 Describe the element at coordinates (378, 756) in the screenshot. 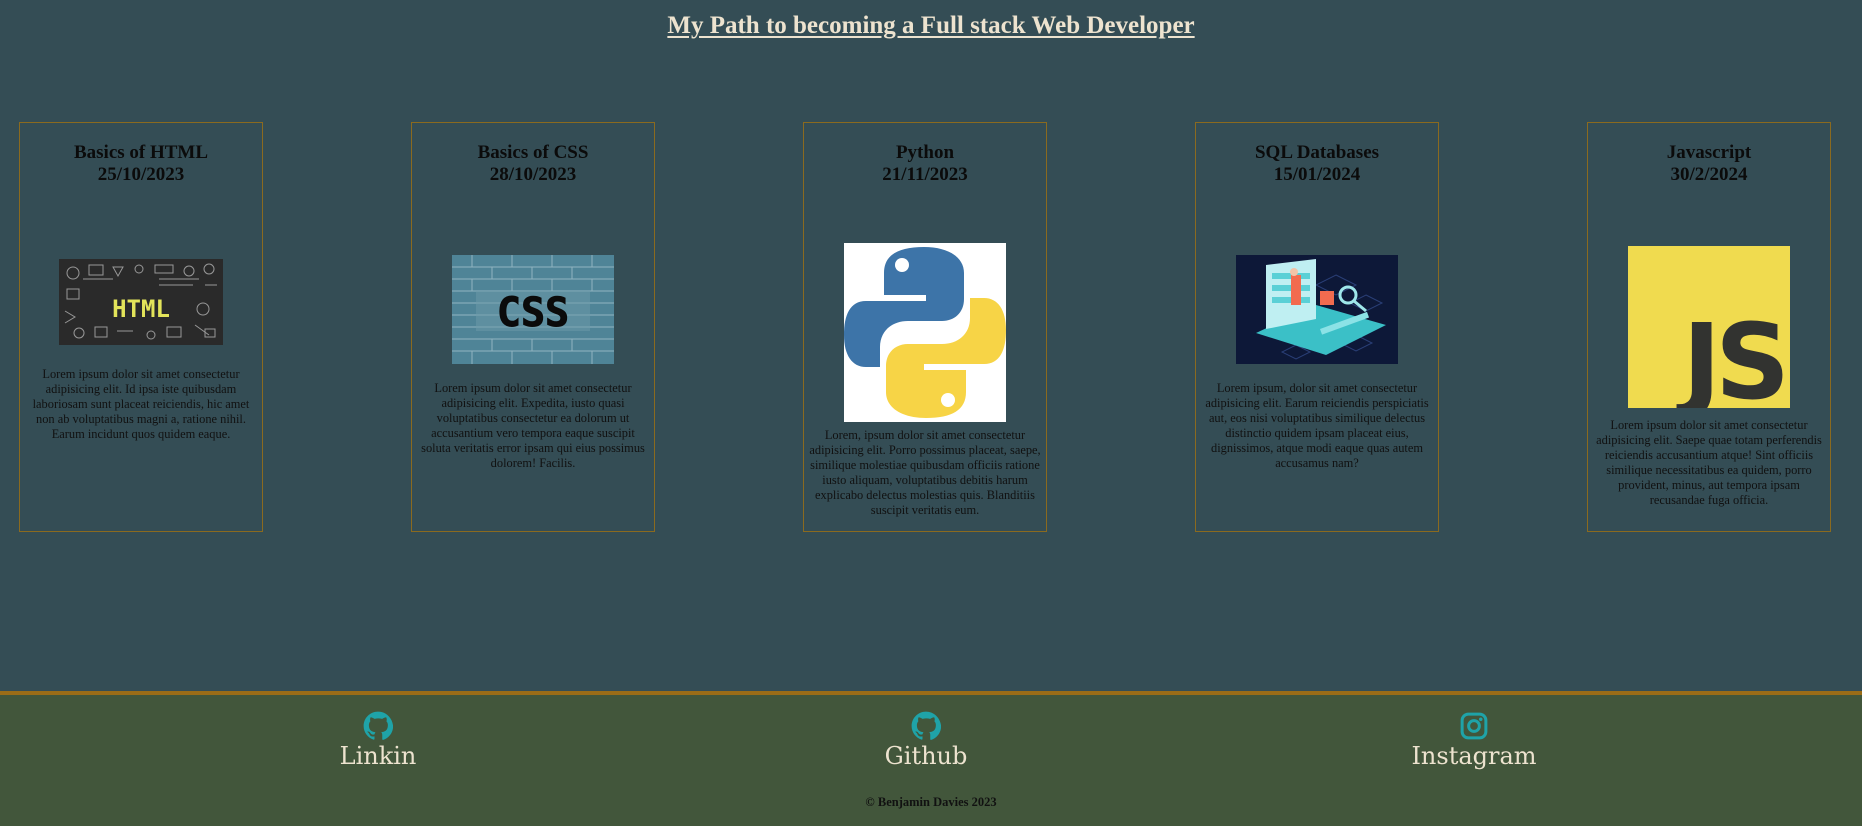

I see `footer-link-label: Linkin` at that location.